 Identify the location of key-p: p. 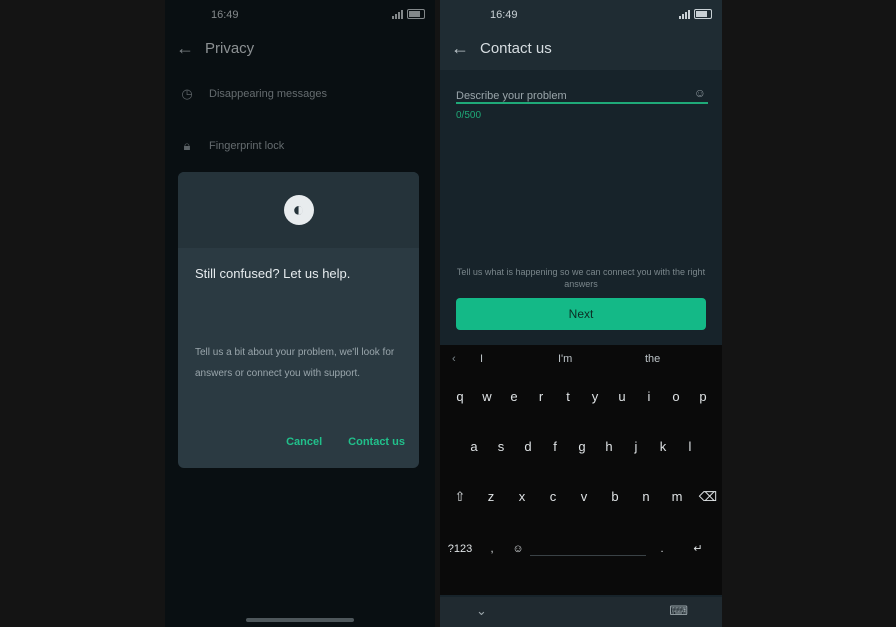
(703, 397).